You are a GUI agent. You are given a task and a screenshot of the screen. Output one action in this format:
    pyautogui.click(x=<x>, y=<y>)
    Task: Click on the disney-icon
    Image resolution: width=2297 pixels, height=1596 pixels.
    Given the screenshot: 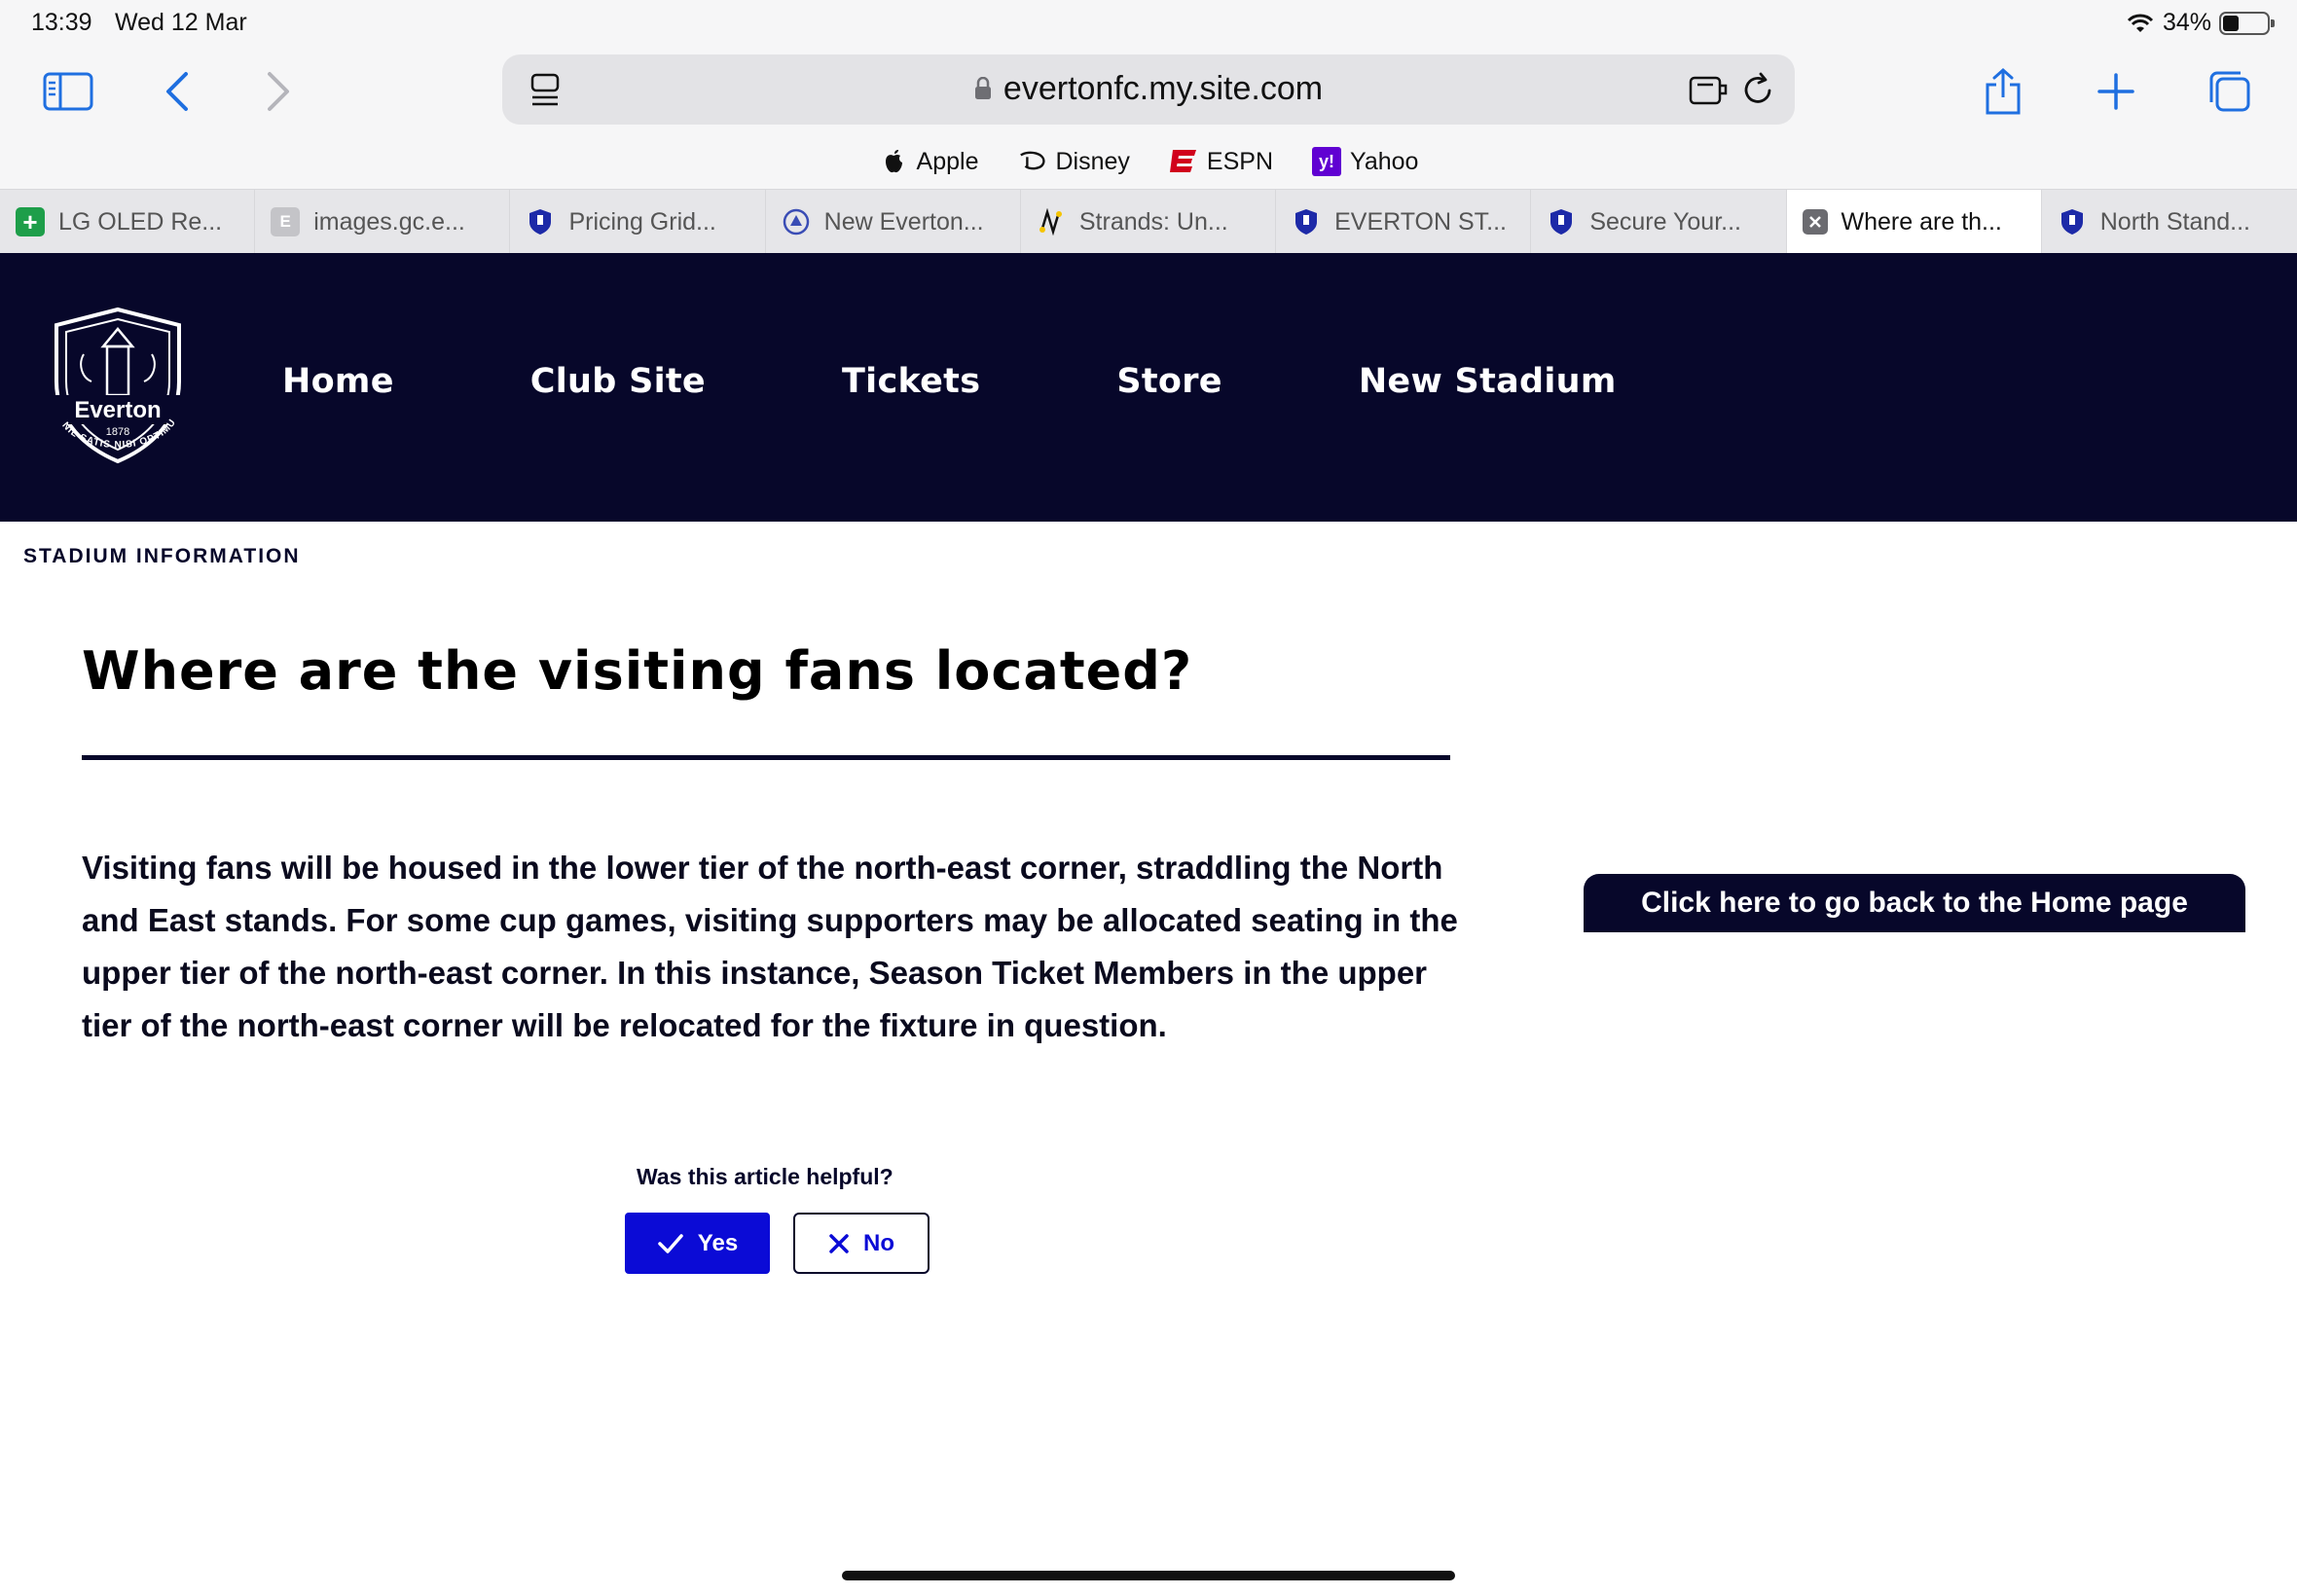 What is the action you would take?
    pyautogui.click(x=1032, y=161)
    